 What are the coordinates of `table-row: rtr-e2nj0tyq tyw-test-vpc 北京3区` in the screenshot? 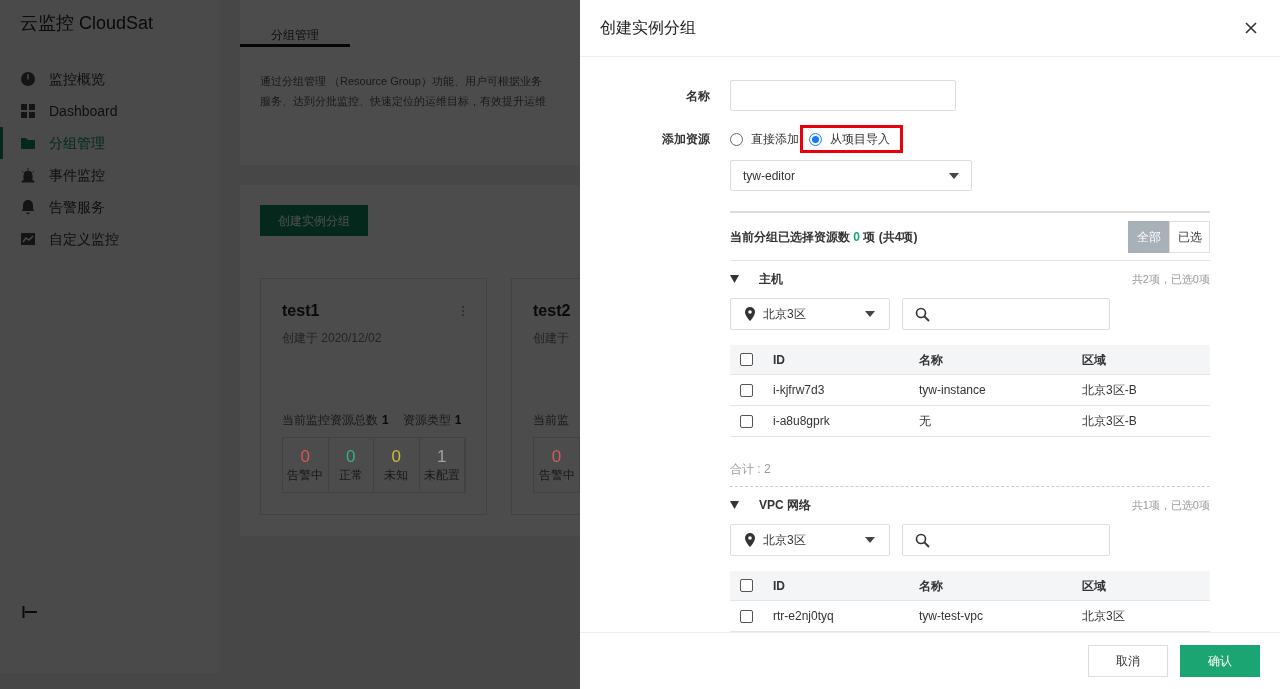 It's located at (970, 616).